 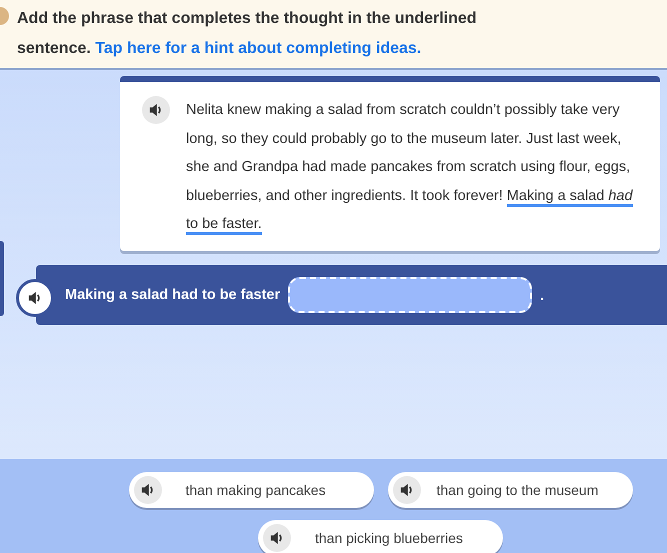 I want to click on hint-link: Tap here for a hint about completing ideas., so click(x=258, y=48).